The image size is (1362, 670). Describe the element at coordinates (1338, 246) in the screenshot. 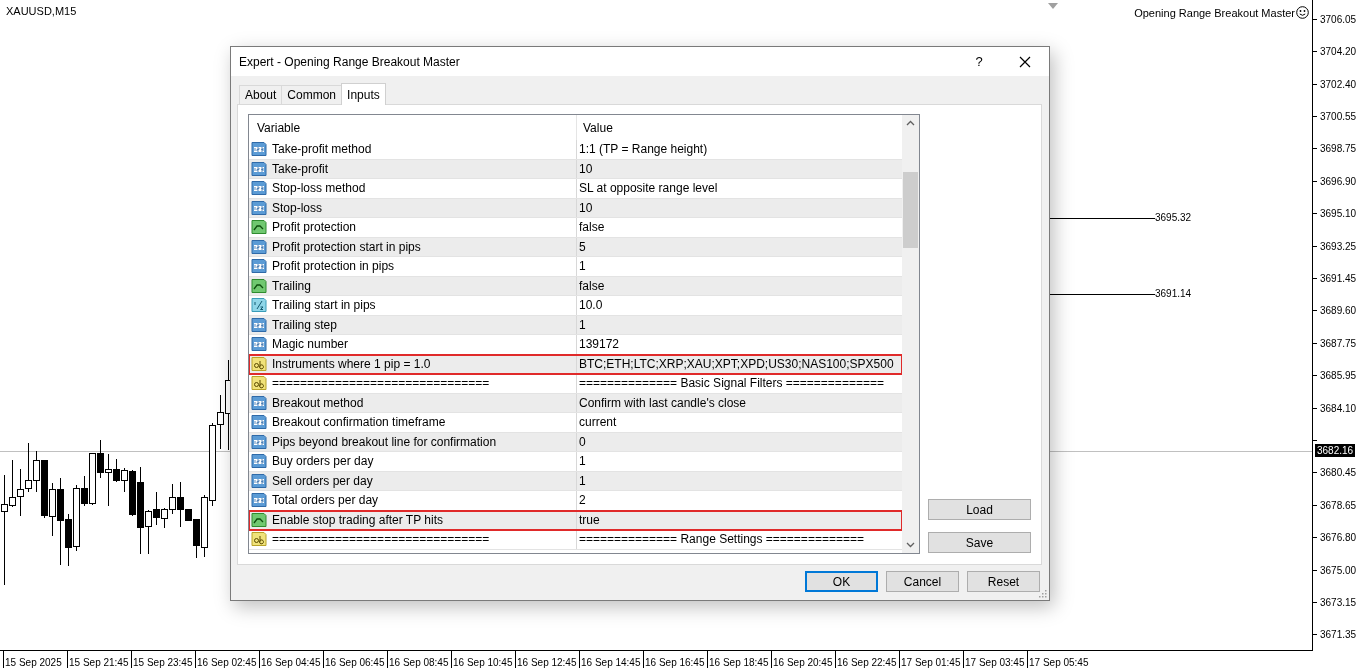

I see `price-label: 3693.25` at that location.